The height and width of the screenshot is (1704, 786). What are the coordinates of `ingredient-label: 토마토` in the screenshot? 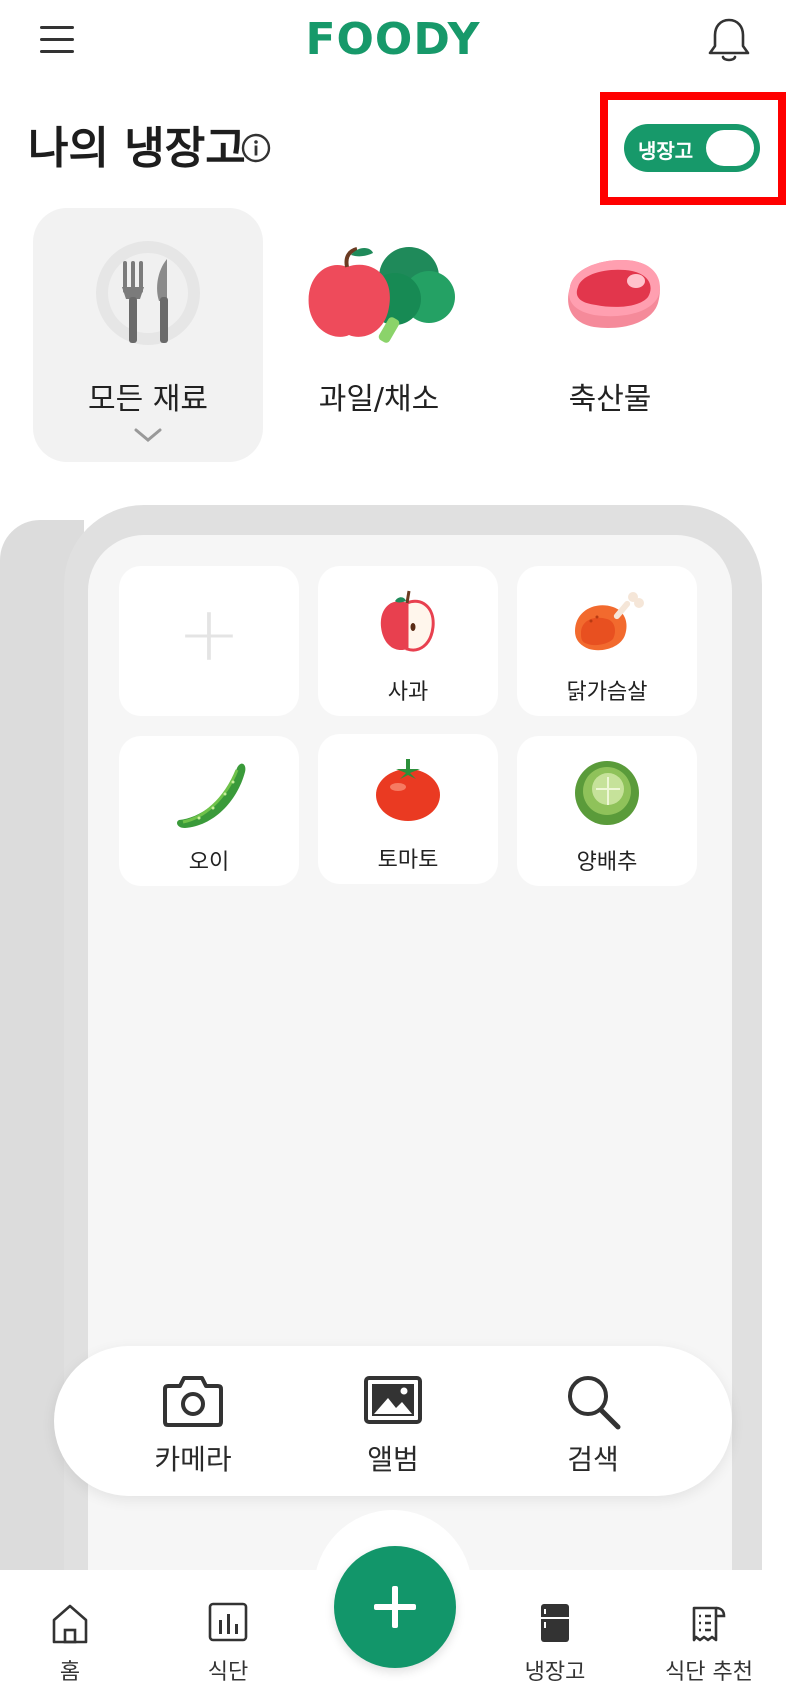 It's located at (408, 860).